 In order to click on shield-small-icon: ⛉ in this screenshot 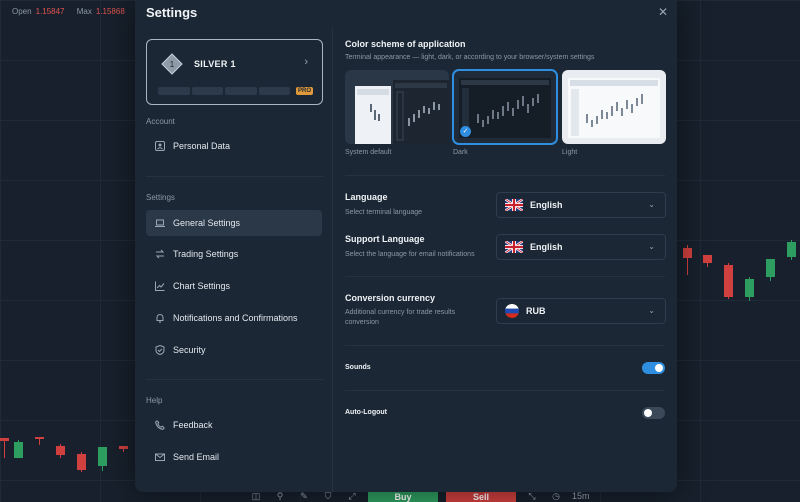, I will do `click(328, 496)`.